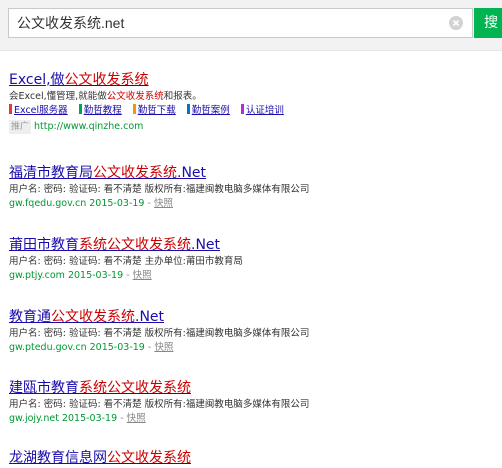  What do you see at coordinates (154, 110) in the screenshot?
I see `sitelink-download: 勤哲下载` at bounding box center [154, 110].